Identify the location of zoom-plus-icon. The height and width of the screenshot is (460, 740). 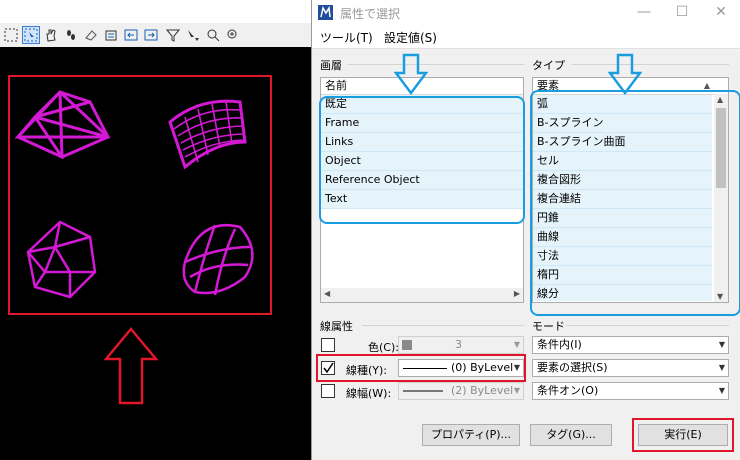
(233, 35).